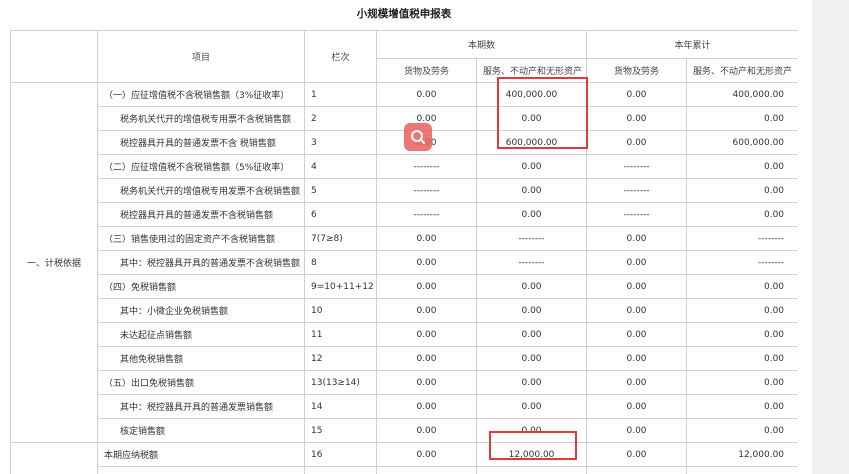 The width and height of the screenshot is (849, 474). What do you see at coordinates (481, 44) in the screenshot?
I see `header-current-period: 本期数` at bounding box center [481, 44].